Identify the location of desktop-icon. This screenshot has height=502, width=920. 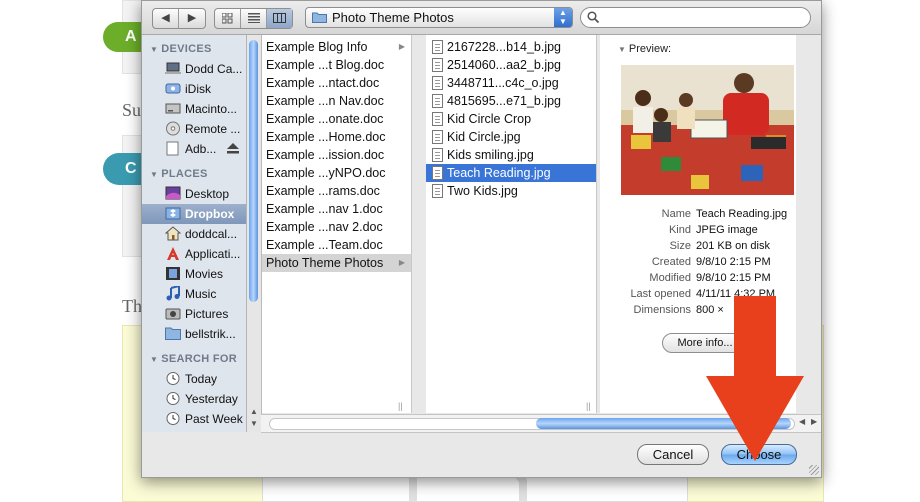
(173, 193).